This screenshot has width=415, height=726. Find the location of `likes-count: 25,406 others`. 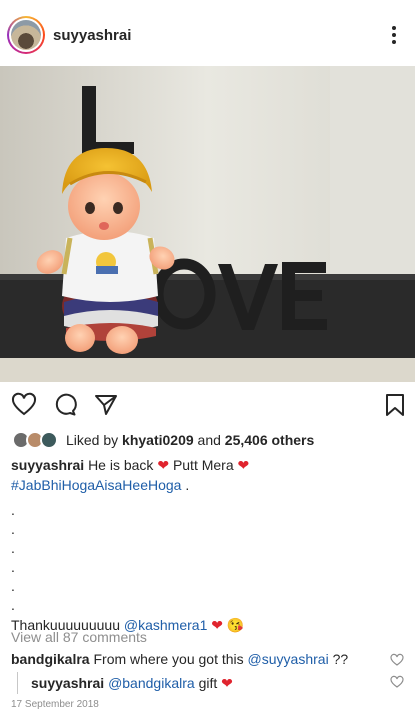

likes-count: 25,406 others is located at coordinates (270, 440).